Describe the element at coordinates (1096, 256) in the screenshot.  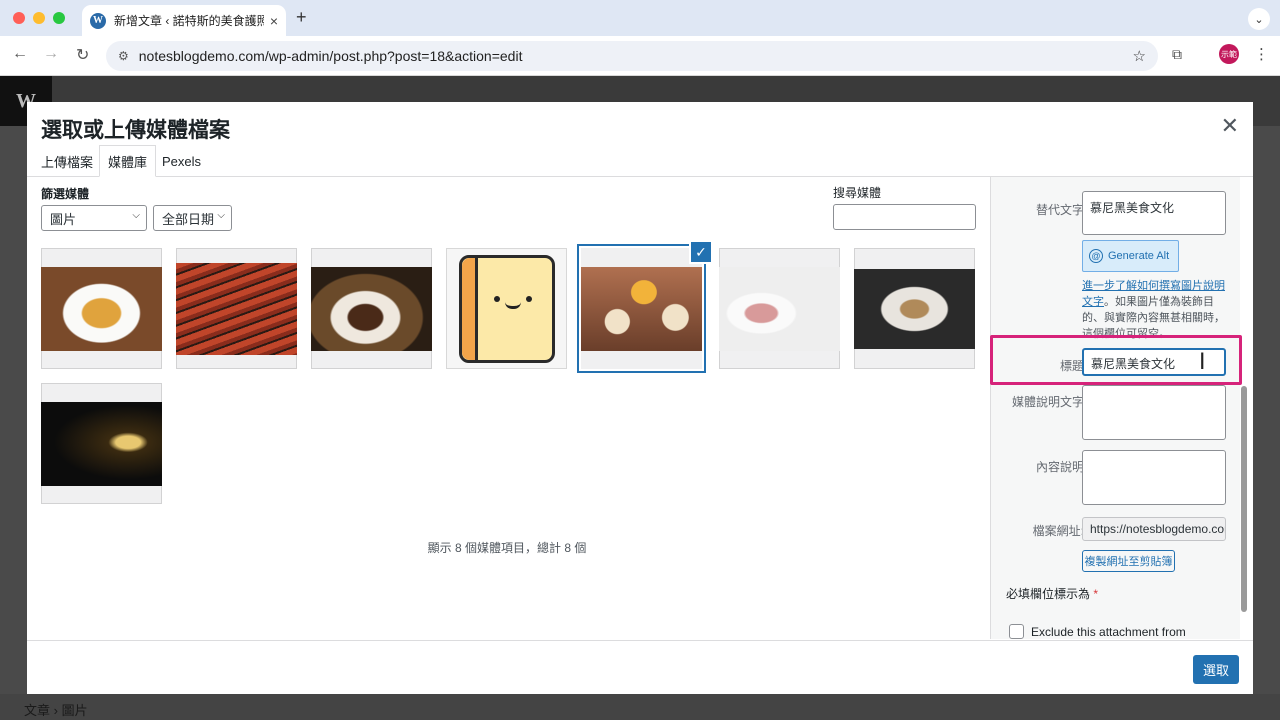
I see `at-sign-icon: @` at that location.